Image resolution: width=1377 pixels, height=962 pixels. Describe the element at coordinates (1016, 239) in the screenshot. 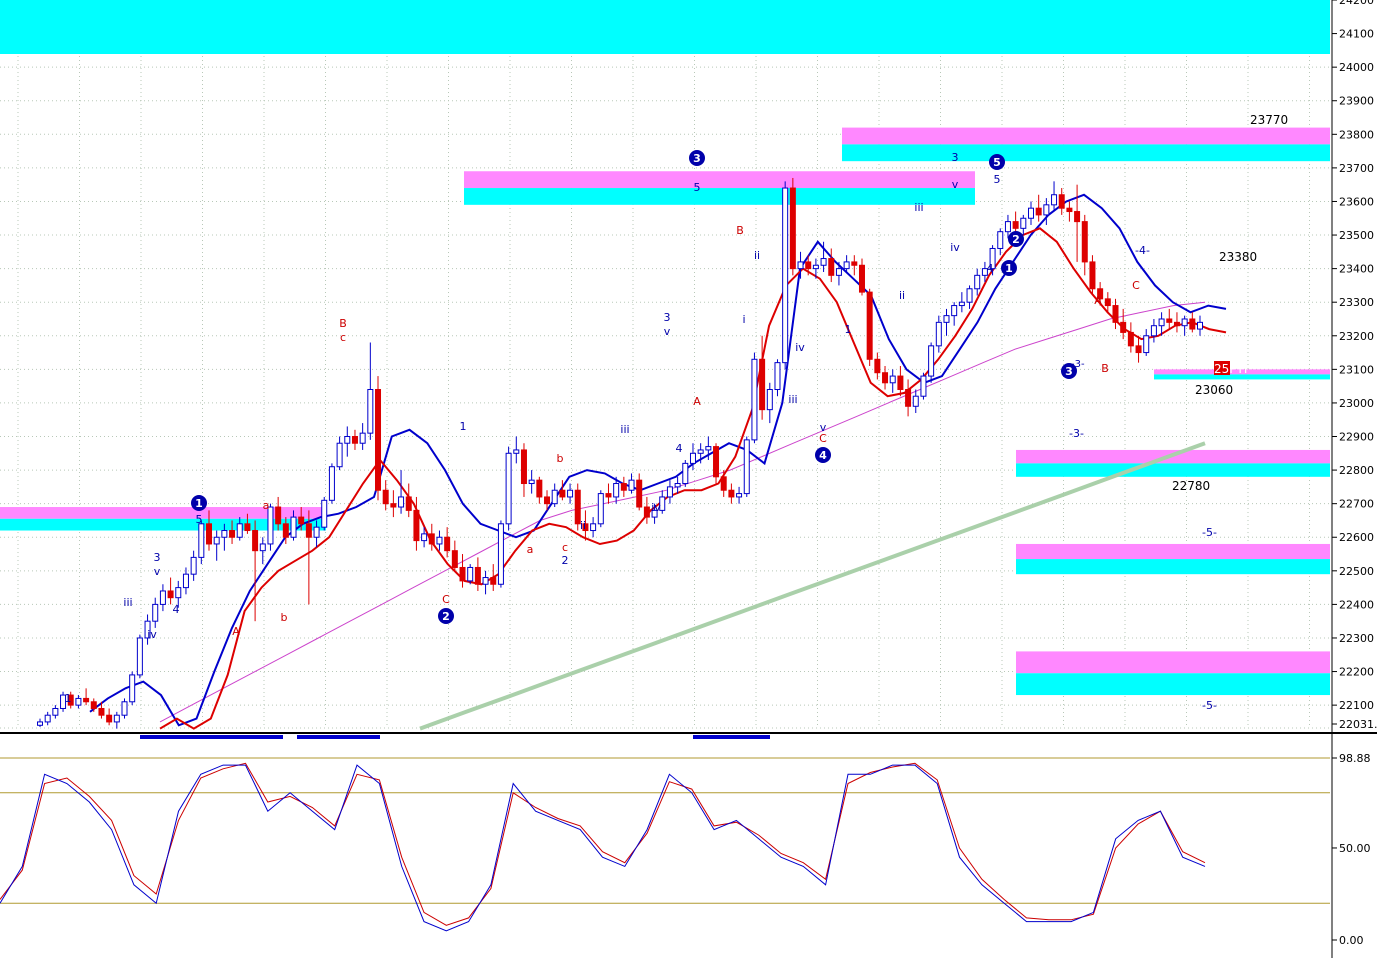

I see `svg-text: 2` at that location.